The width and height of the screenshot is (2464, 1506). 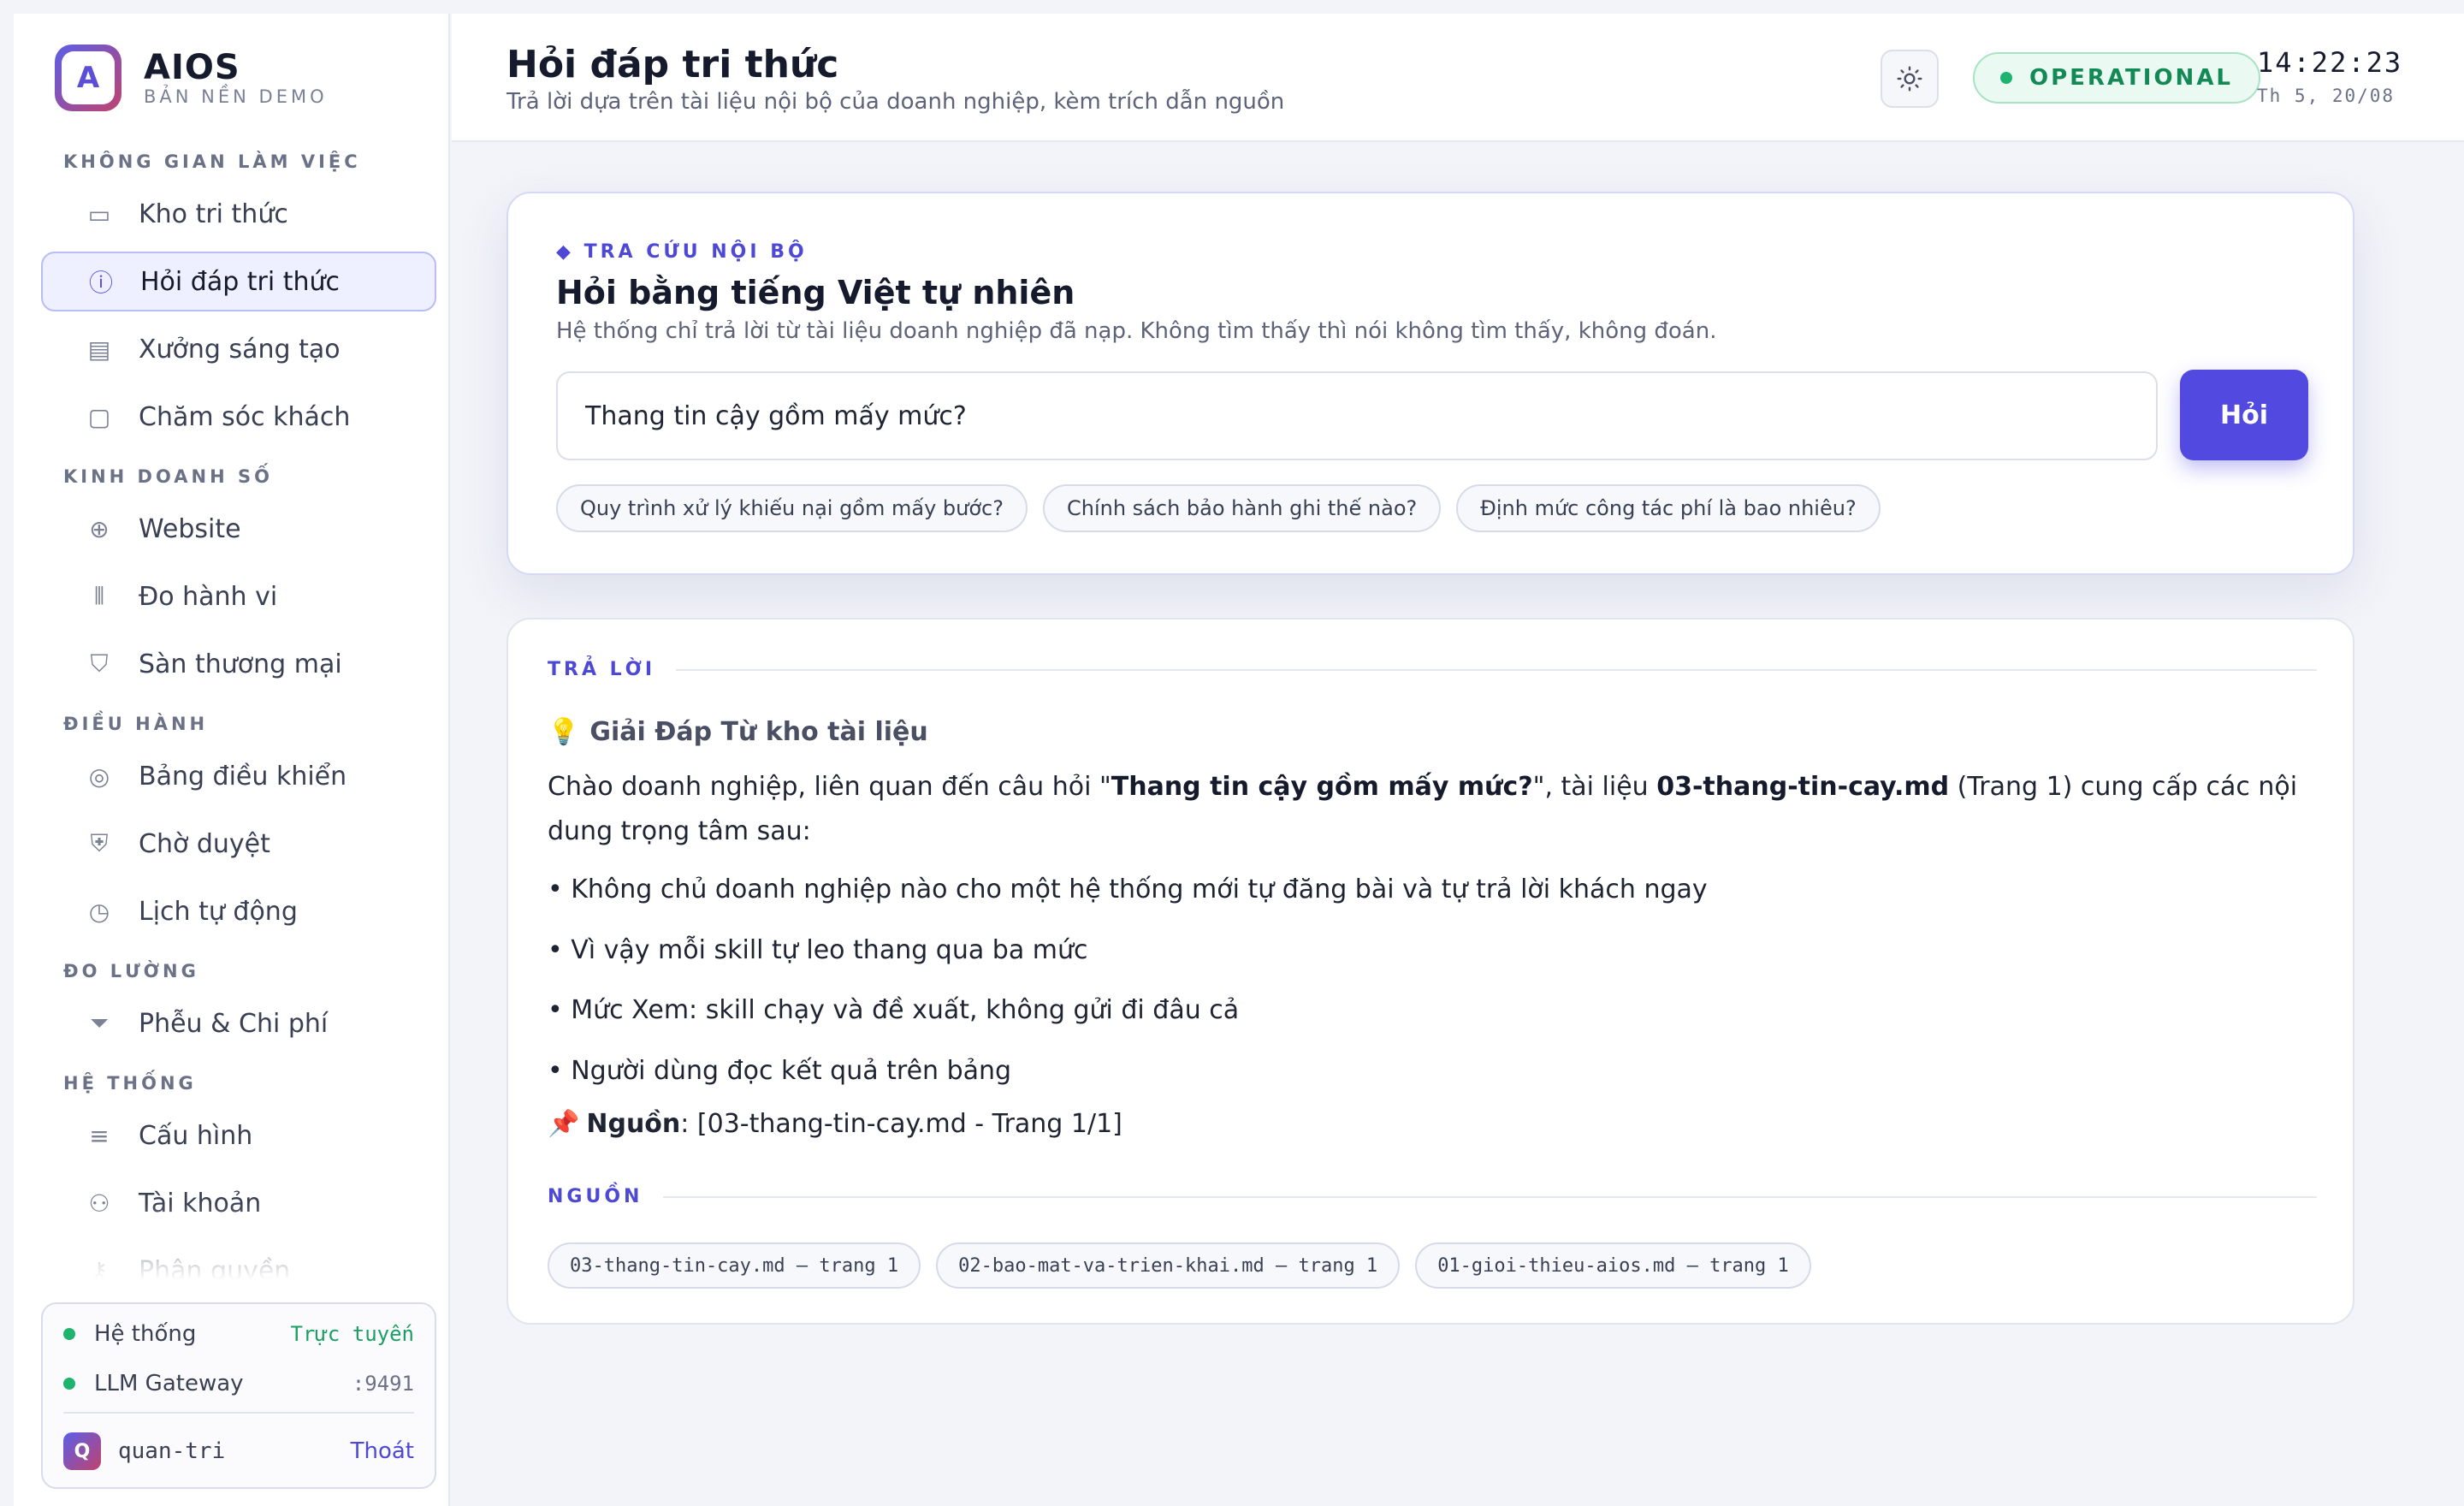 What do you see at coordinates (2326, 96) in the screenshot?
I see `clock-date: Th 5, 20/08` at bounding box center [2326, 96].